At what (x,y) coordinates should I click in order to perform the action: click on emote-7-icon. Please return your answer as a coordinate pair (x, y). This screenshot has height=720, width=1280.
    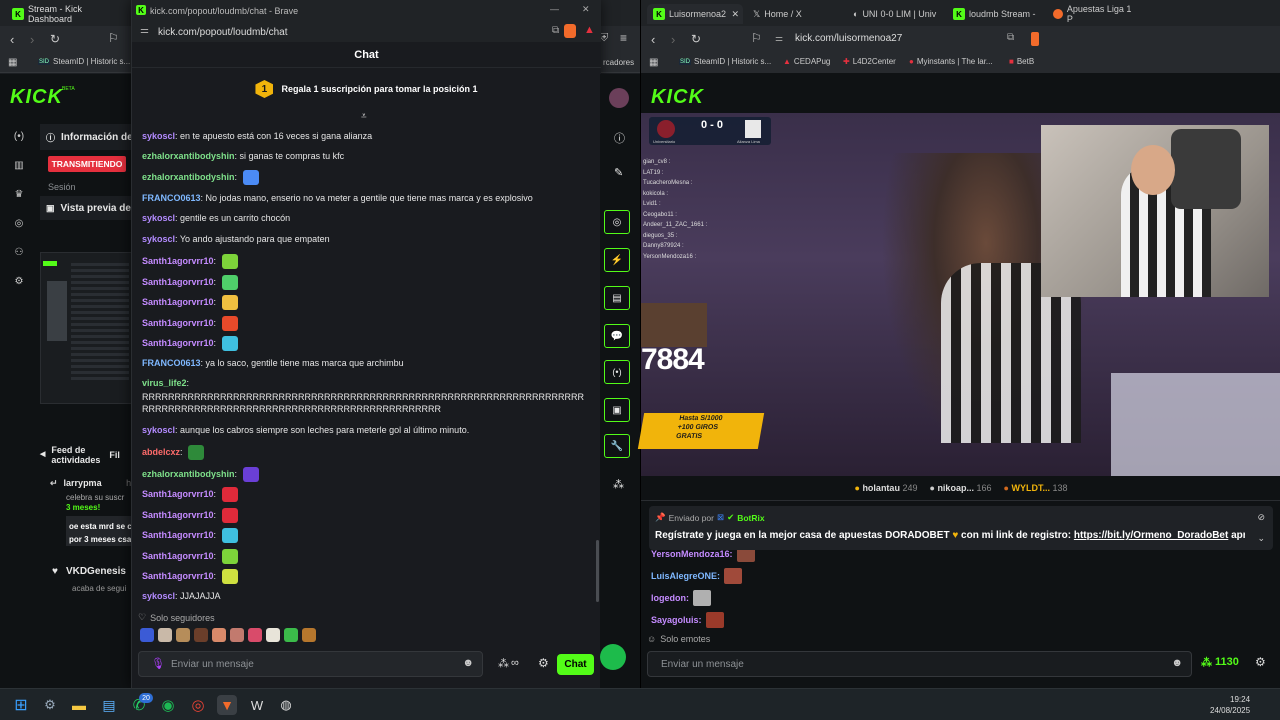
    Looking at the image, I should click on (255, 635).